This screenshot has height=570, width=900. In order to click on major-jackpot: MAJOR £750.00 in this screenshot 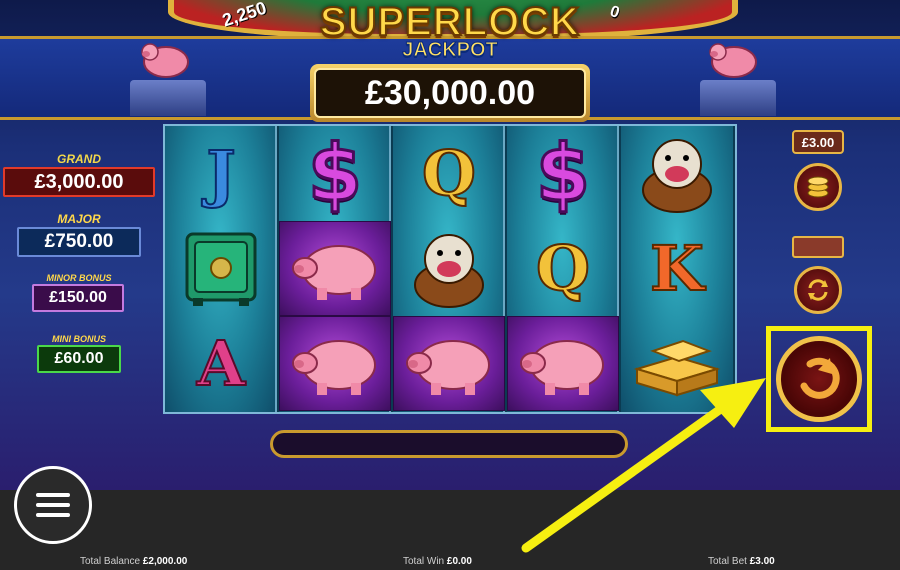, I will do `click(79, 234)`.